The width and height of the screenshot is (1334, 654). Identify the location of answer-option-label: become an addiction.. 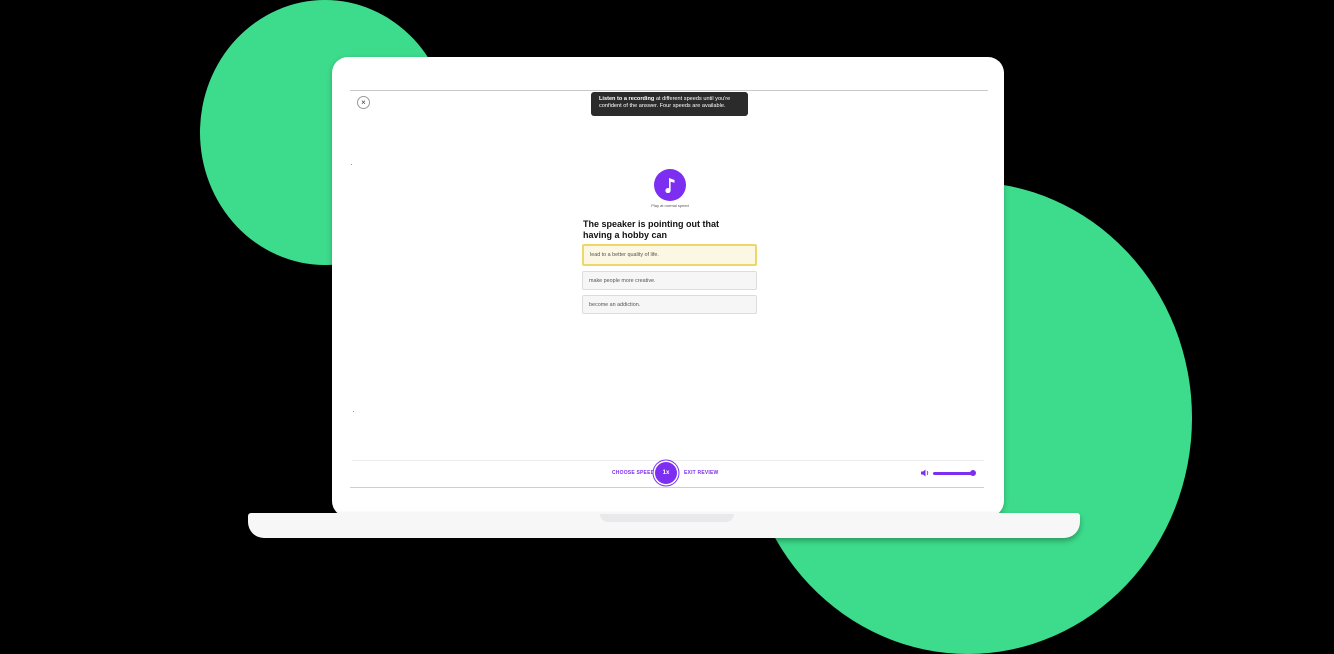
(615, 305).